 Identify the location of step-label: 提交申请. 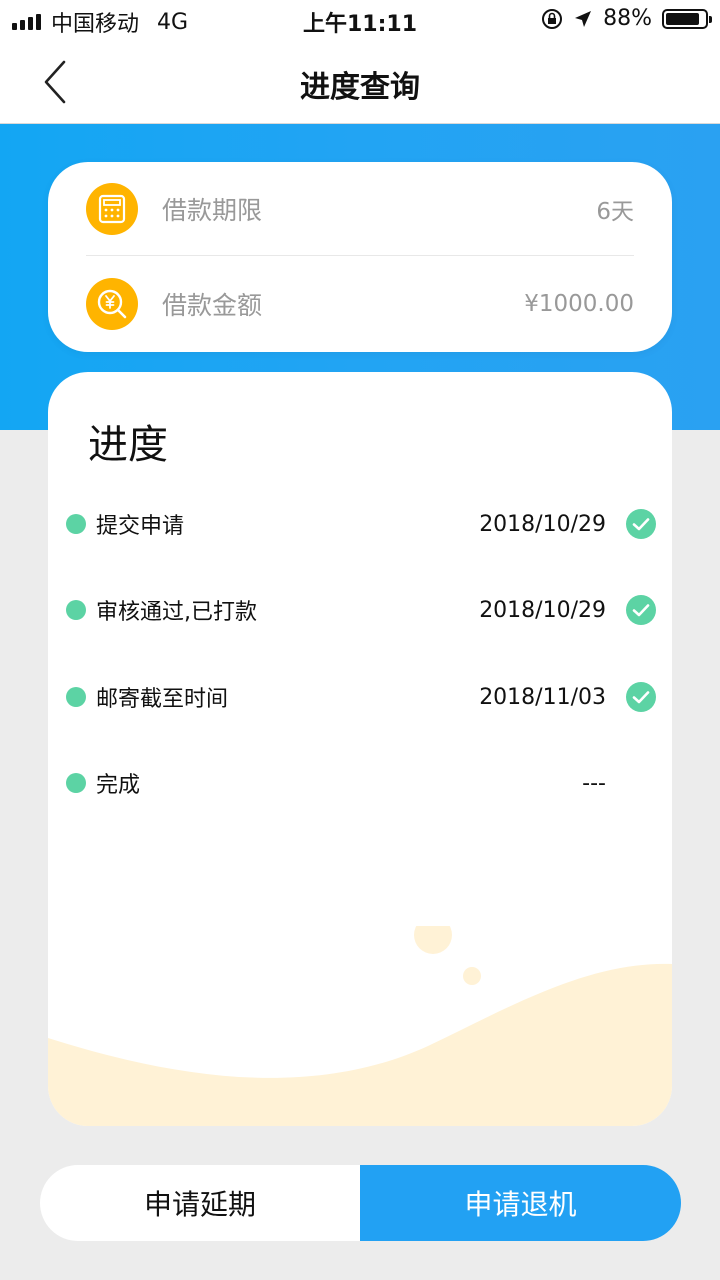
(140, 526).